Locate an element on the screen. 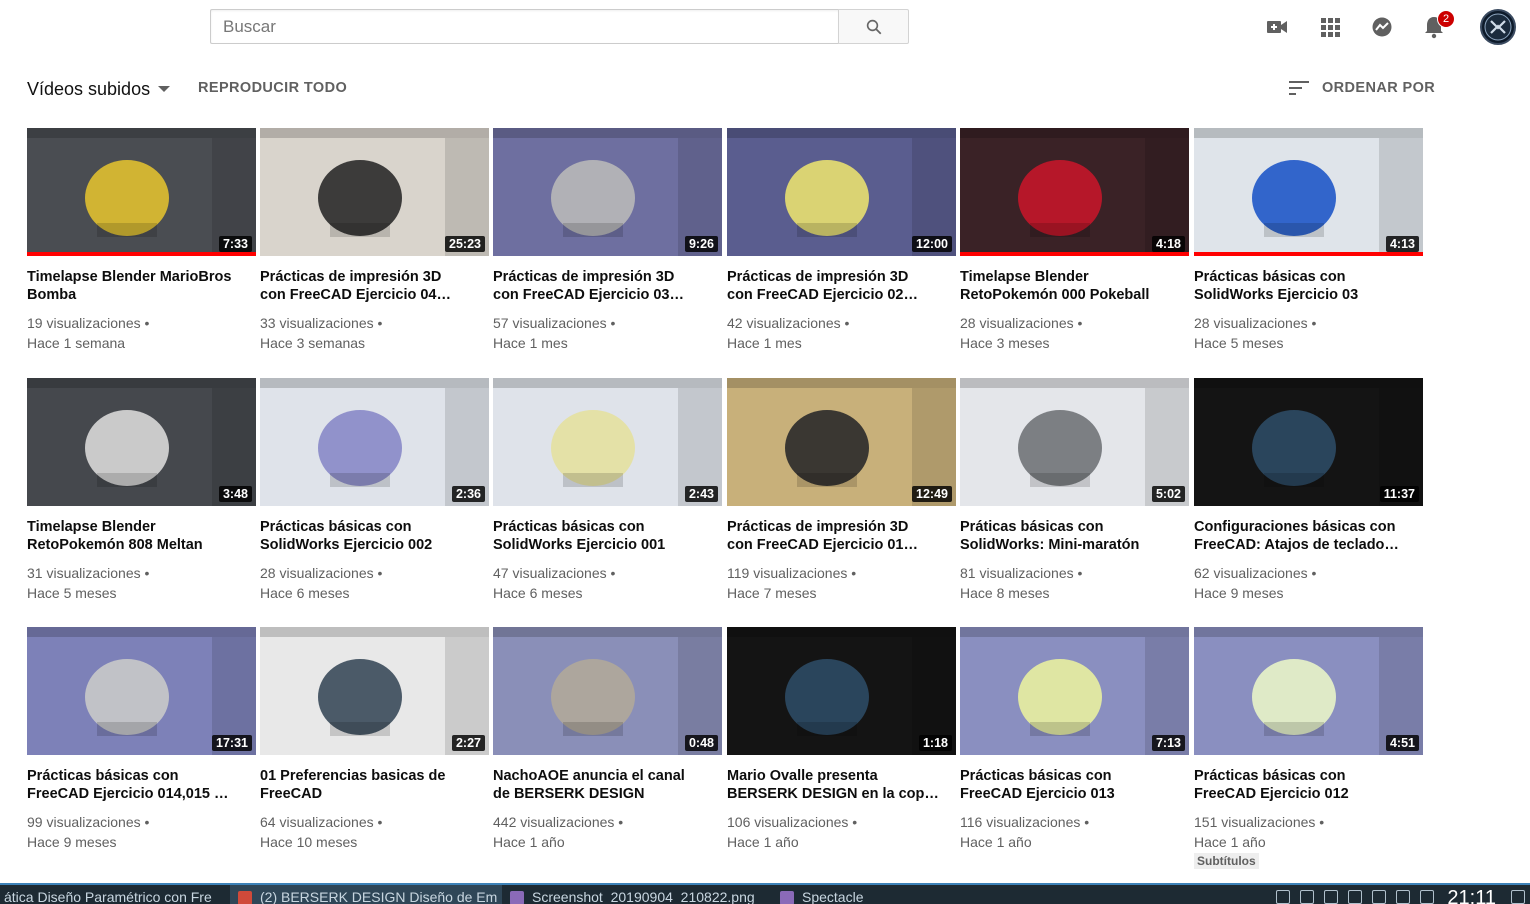 This screenshot has height=904, width=1530. search-icon is located at coordinates (873, 26).